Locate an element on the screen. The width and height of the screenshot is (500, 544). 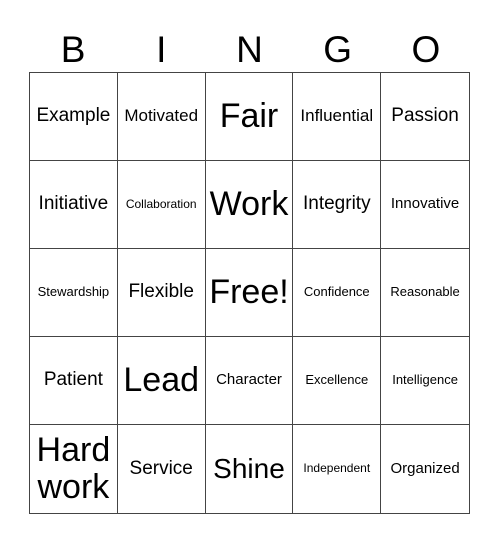
bingo-cell: Intelligence is located at coordinates (425, 381).